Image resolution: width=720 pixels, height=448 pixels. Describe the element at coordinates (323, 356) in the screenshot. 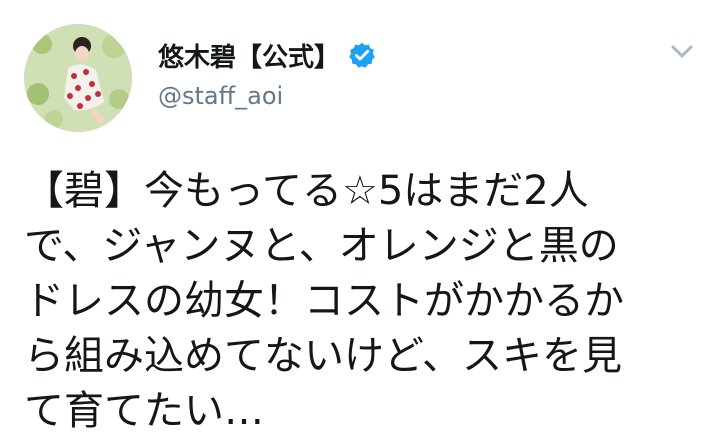

I see `tweet-text-line: ら組み込めてないけど、スキを見` at that location.